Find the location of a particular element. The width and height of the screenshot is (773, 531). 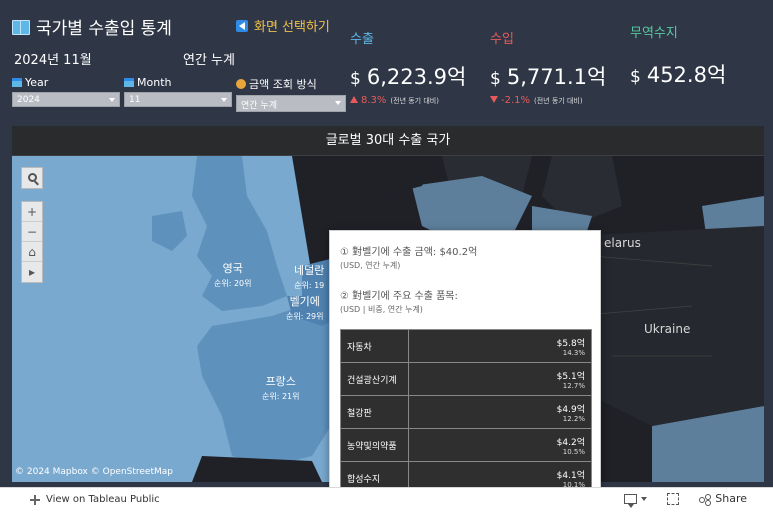

title-text: 국가별 수출입 통계 is located at coordinates (104, 29).